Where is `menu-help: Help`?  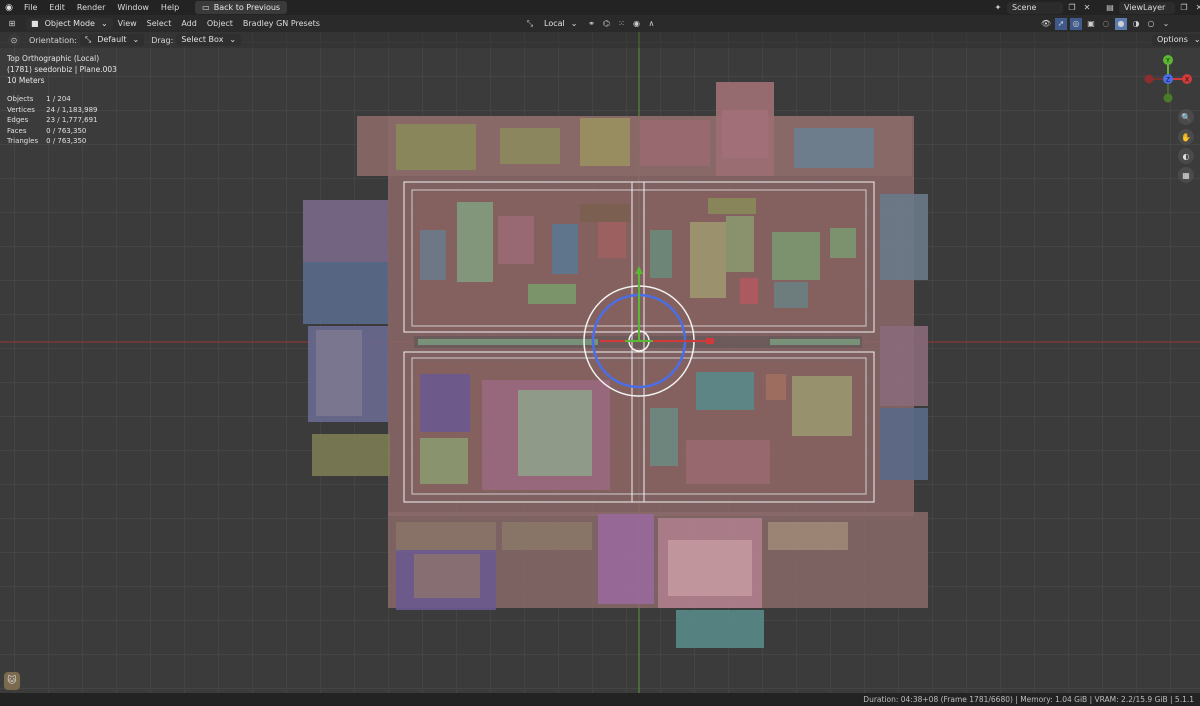
menu-help: Help is located at coordinates (170, 7).